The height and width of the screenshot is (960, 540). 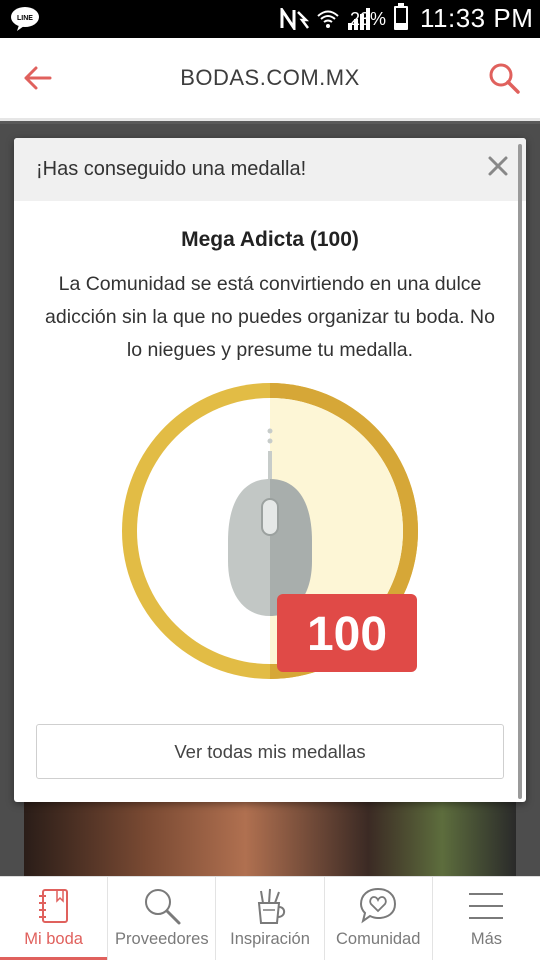 What do you see at coordinates (270, 751) in the screenshot?
I see `view-all-medals-button: Ver todas mis medallas` at bounding box center [270, 751].